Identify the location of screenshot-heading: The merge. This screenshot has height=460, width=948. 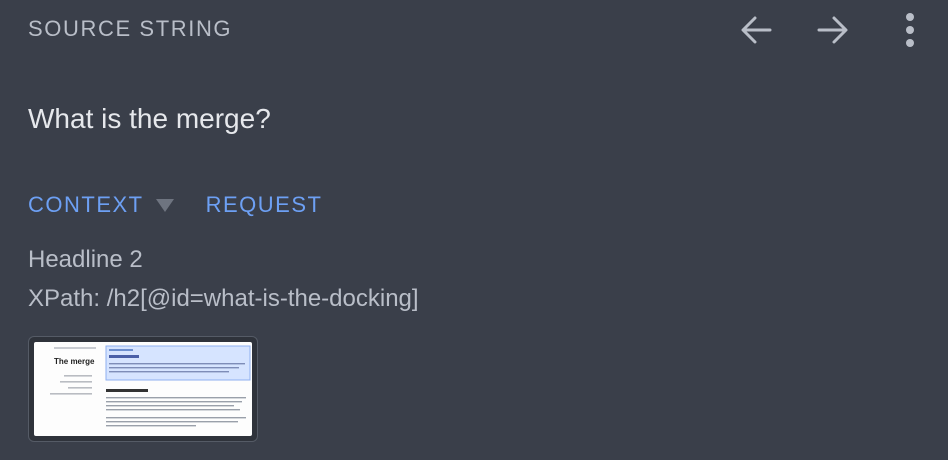
(74, 361).